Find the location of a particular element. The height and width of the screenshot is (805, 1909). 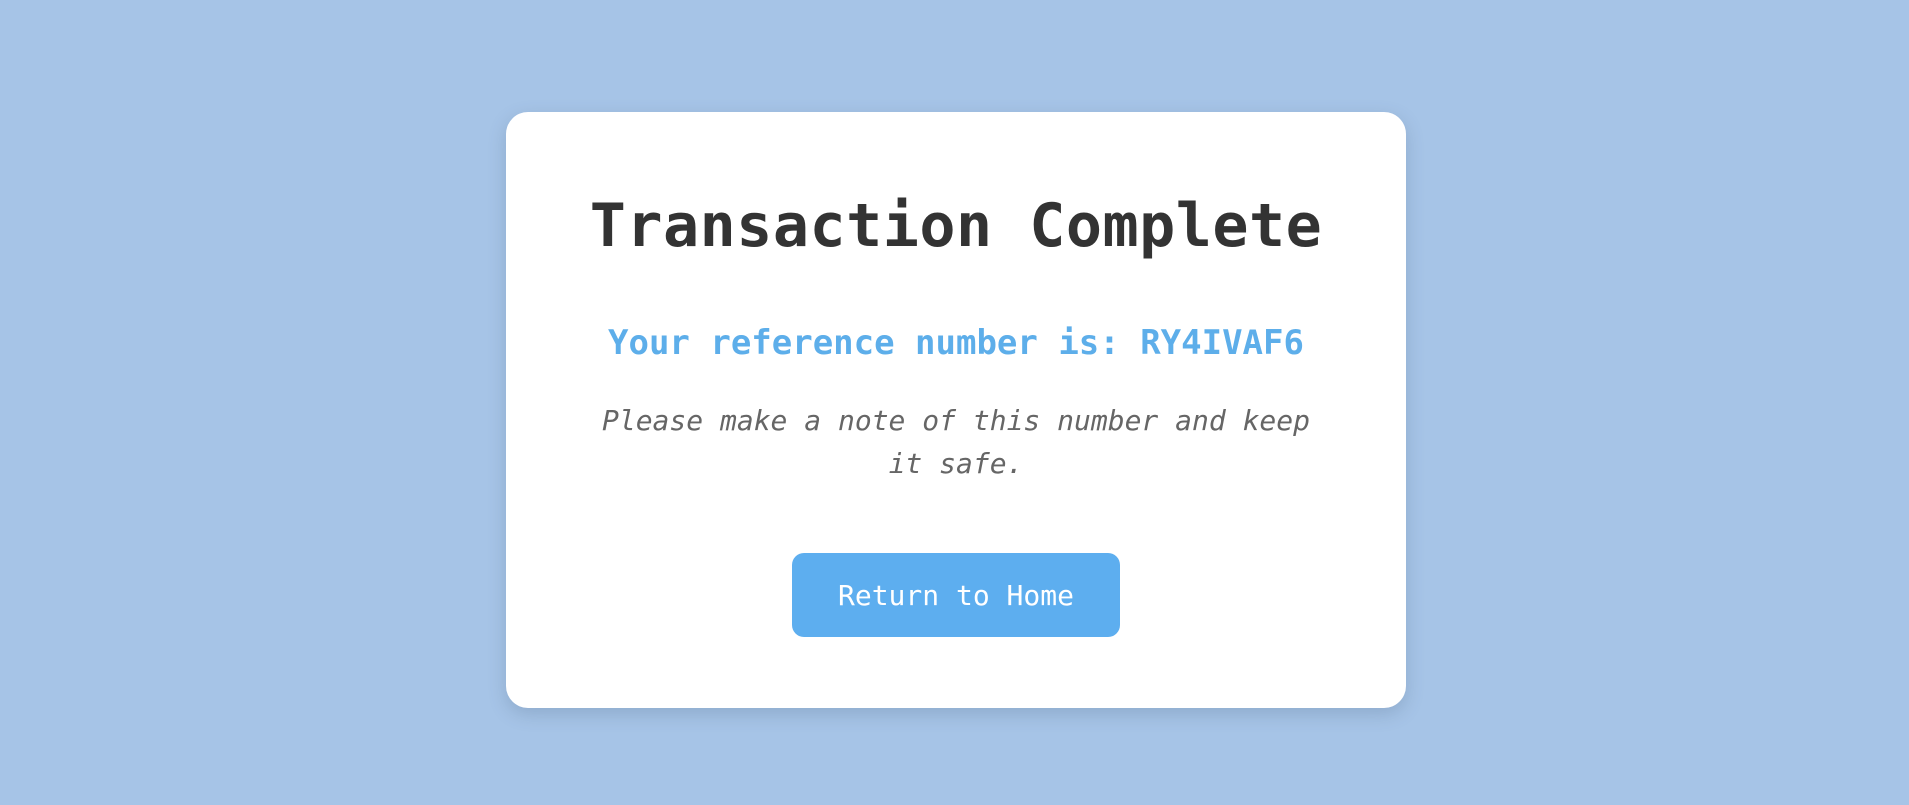

reference-number: Your reference number is: RY4IVAF6 is located at coordinates (956, 343).